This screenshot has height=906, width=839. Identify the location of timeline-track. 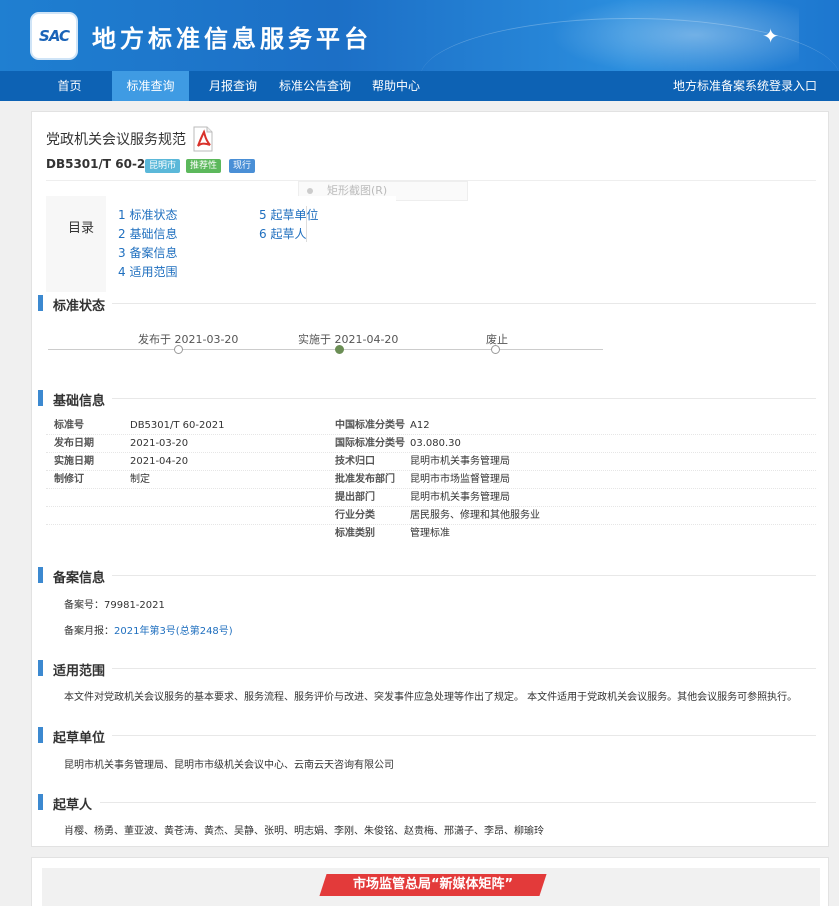
(325, 349).